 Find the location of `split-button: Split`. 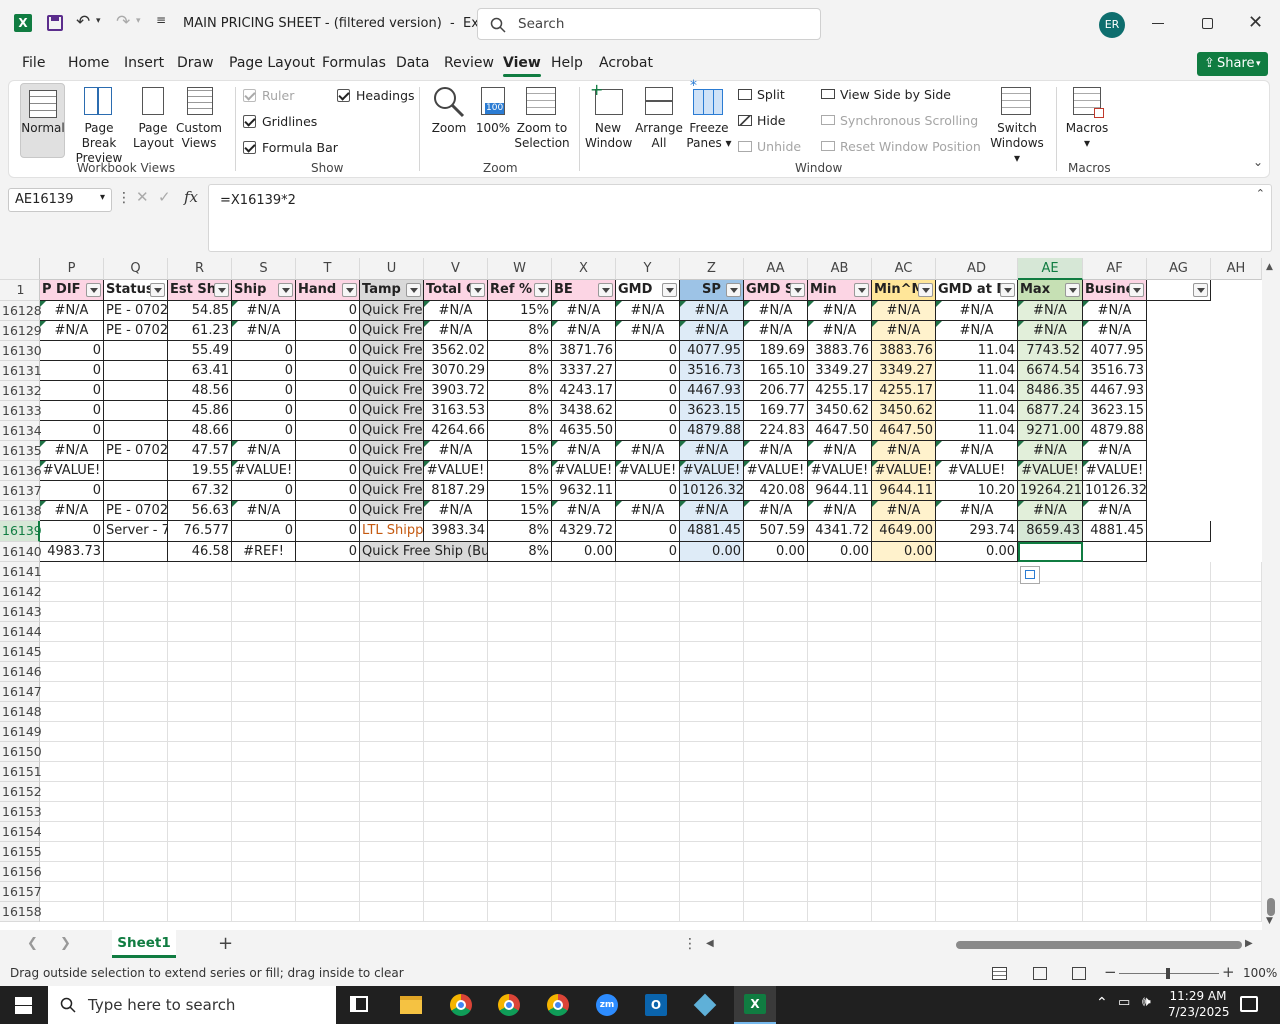

split-button: Split is located at coordinates (761, 94).